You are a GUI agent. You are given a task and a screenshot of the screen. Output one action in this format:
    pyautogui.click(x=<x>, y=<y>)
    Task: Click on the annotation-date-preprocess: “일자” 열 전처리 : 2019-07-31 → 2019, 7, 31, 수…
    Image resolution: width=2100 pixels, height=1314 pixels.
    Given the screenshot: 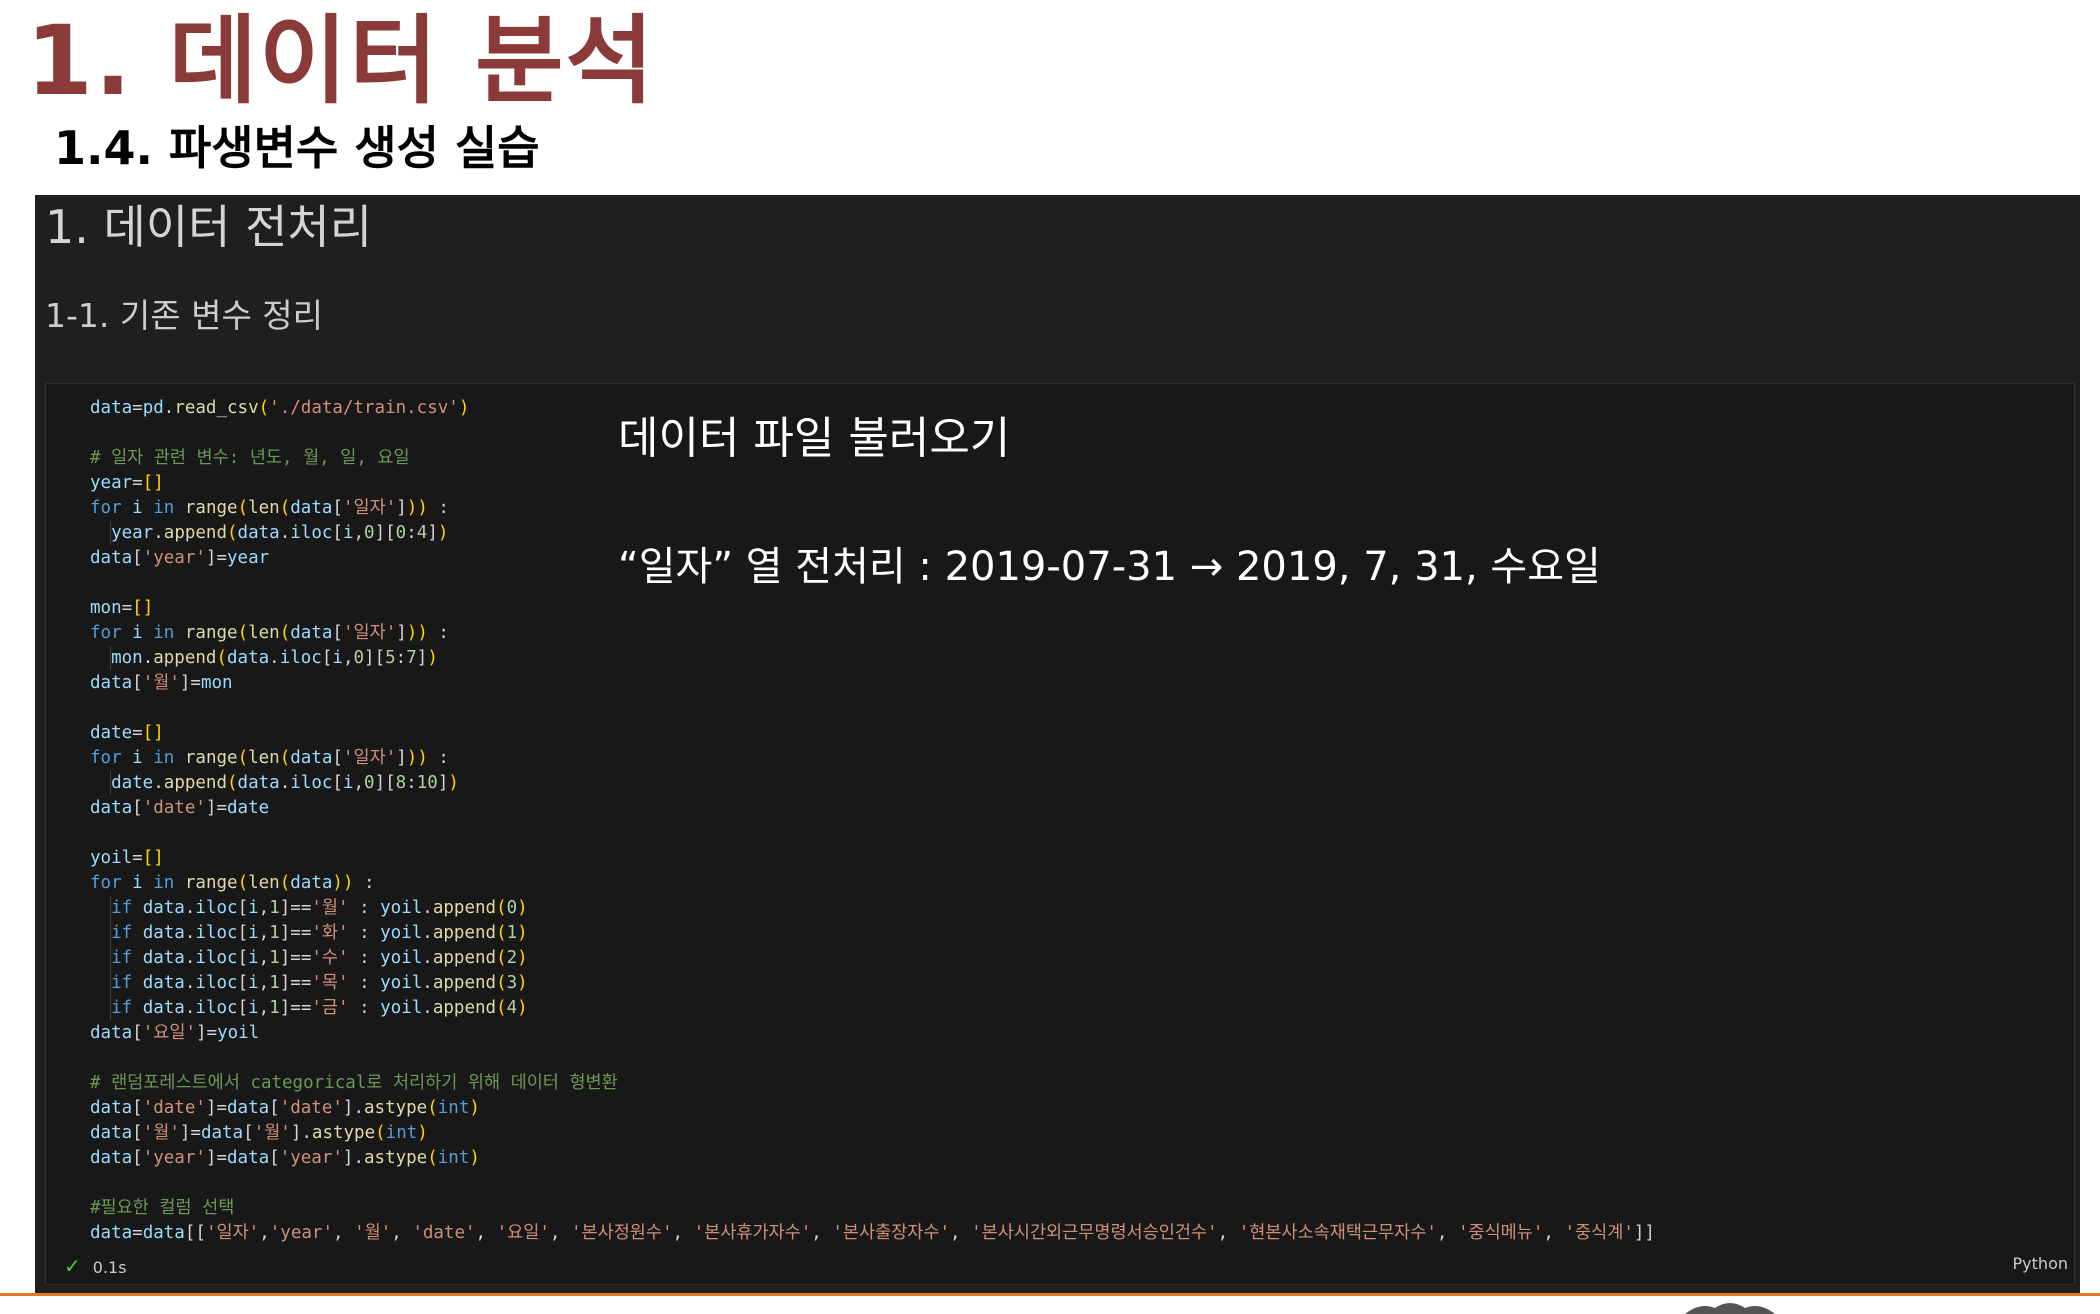 What is the action you would take?
    pyautogui.click(x=1109, y=567)
    